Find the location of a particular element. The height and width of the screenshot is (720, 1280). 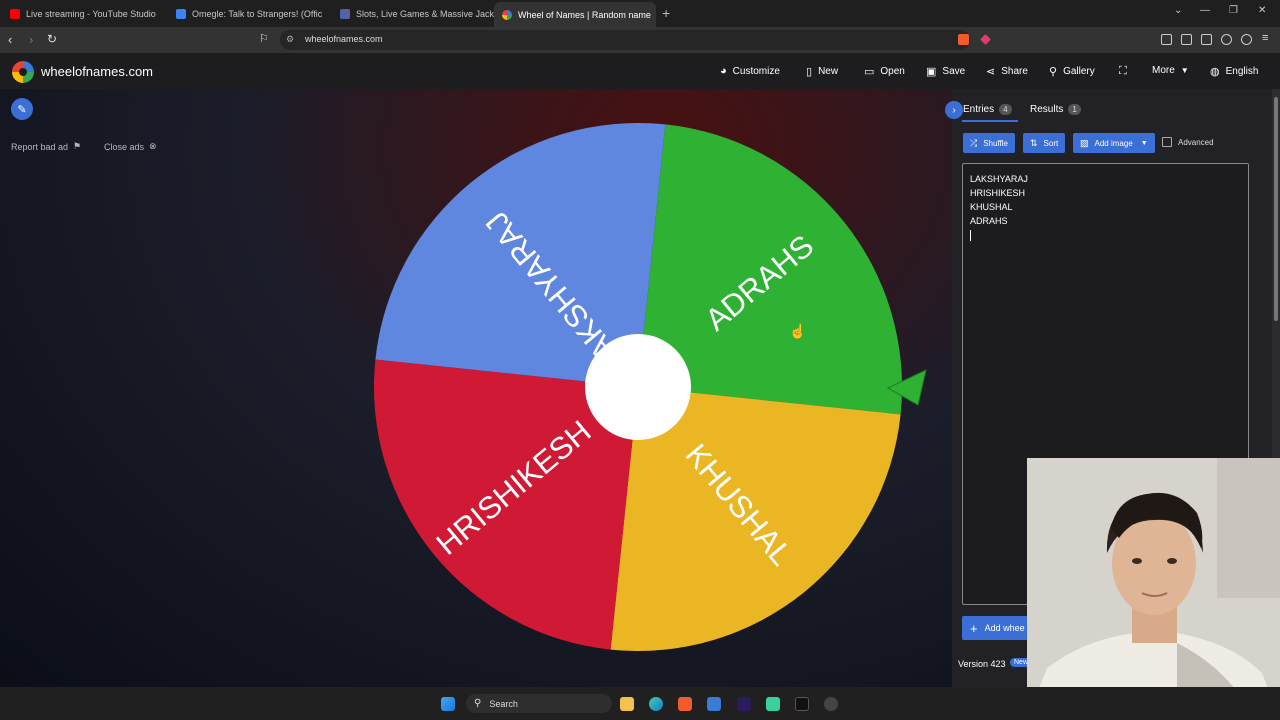

shuffle-label: Shuffle is located at coordinates (995, 143).